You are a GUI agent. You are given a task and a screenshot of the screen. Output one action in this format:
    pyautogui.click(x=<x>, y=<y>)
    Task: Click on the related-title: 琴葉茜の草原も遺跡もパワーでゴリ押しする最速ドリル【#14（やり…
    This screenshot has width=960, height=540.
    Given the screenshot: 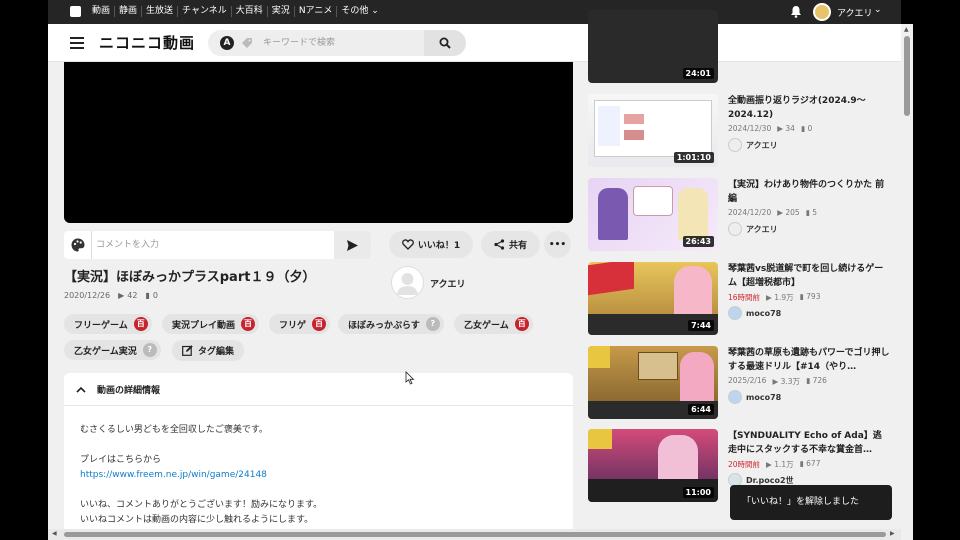 What is the action you would take?
    pyautogui.click(x=809, y=360)
    